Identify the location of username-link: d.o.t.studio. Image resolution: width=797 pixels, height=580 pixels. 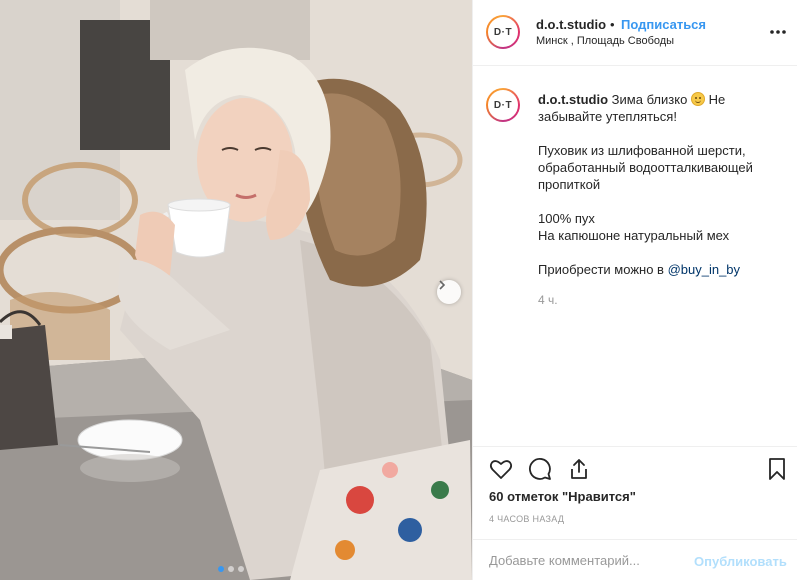
(571, 24).